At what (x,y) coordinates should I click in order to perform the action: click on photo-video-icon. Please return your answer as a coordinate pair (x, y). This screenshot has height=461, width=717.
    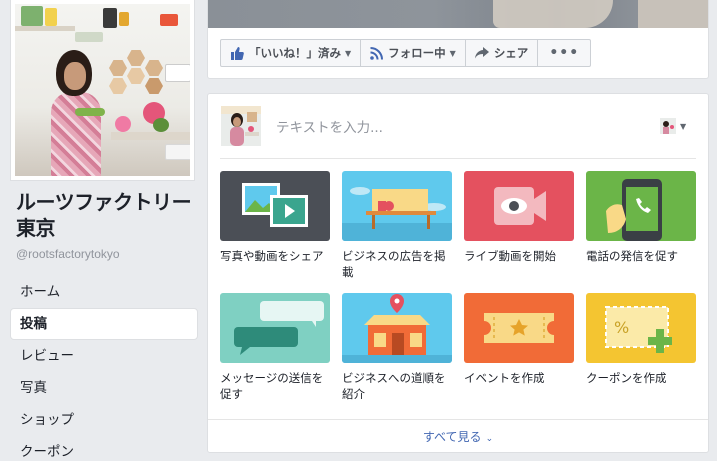
    Looking at the image, I should click on (275, 206).